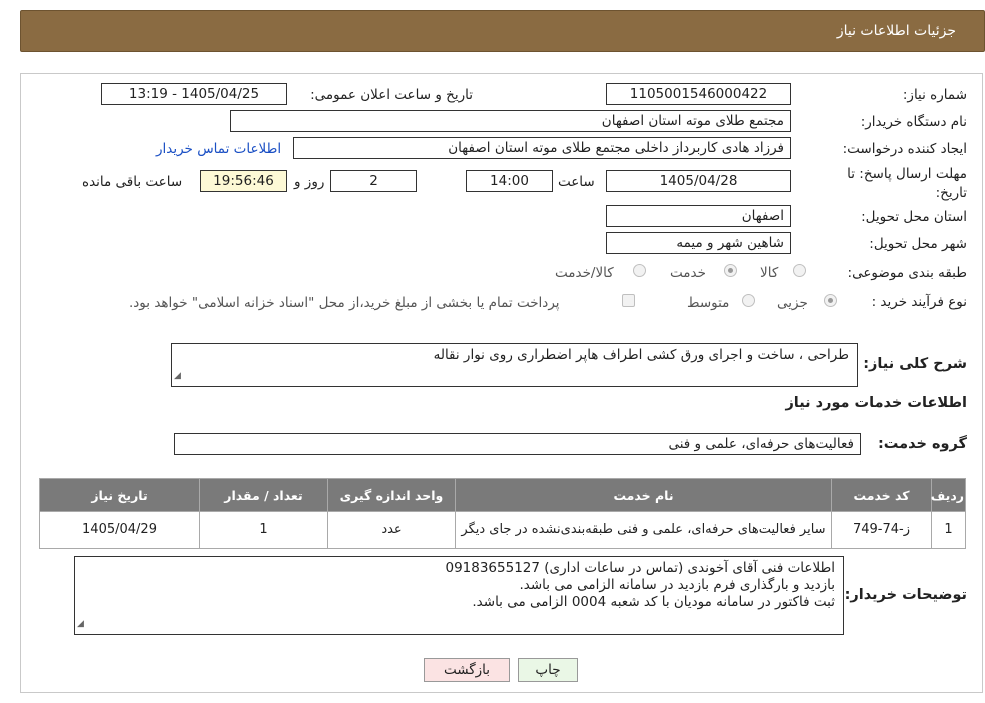  I want to click on cell-service-code: ز-74-749, so click(881, 530).